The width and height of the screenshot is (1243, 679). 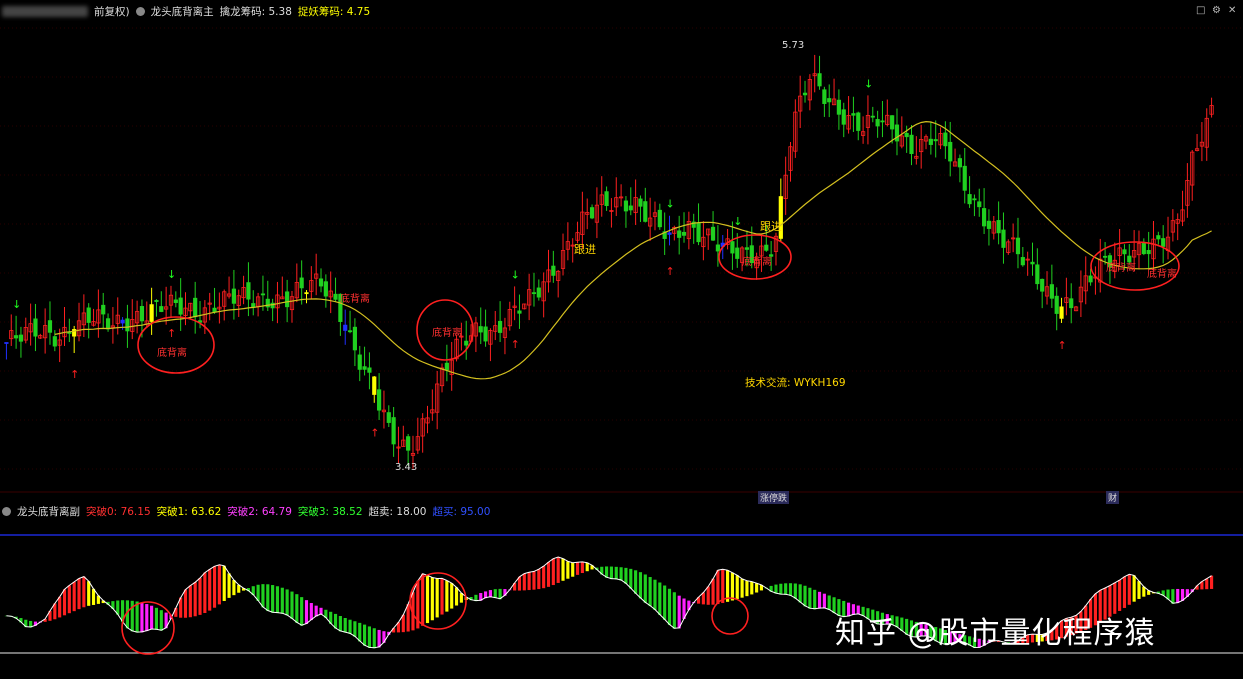 What do you see at coordinates (995, 633) in the screenshot?
I see `watermark: 知乎 @股市量化程序猿` at bounding box center [995, 633].